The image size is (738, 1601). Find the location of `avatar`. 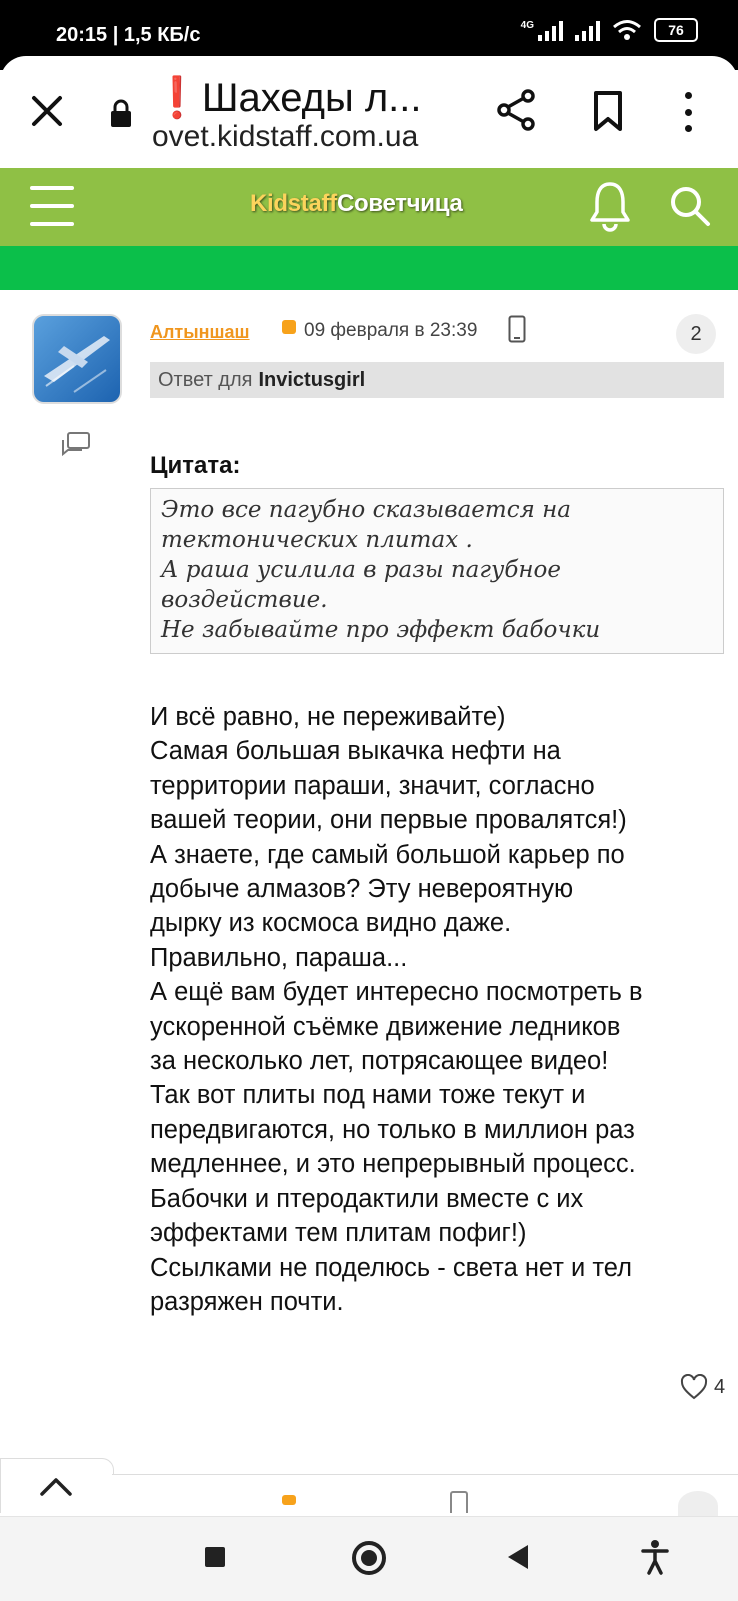

avatar is located at coordinates (77, 359).